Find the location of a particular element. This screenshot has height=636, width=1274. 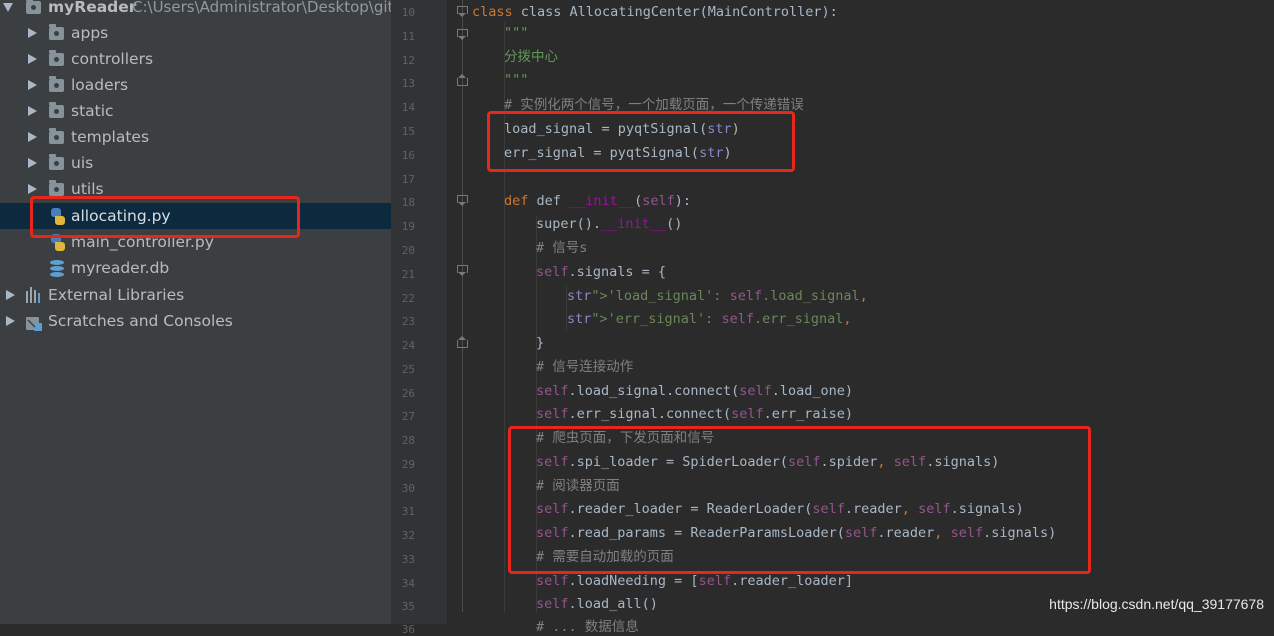

code-line: super().__init__() is located at coordinates (609, 224).